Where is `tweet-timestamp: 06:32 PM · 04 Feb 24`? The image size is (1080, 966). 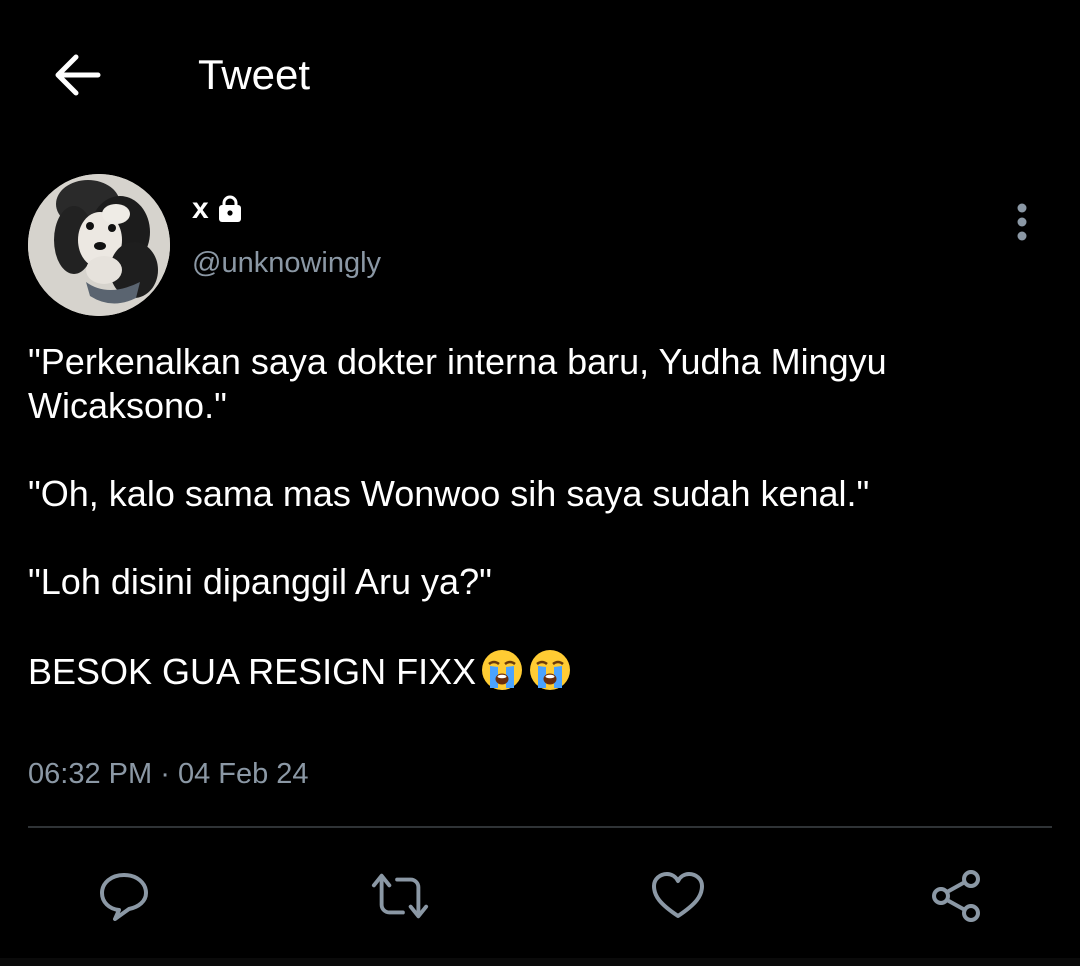
tweet-timestamp: 06:32 PM · 04 Feb 24 is located at coordinates (168, 774).